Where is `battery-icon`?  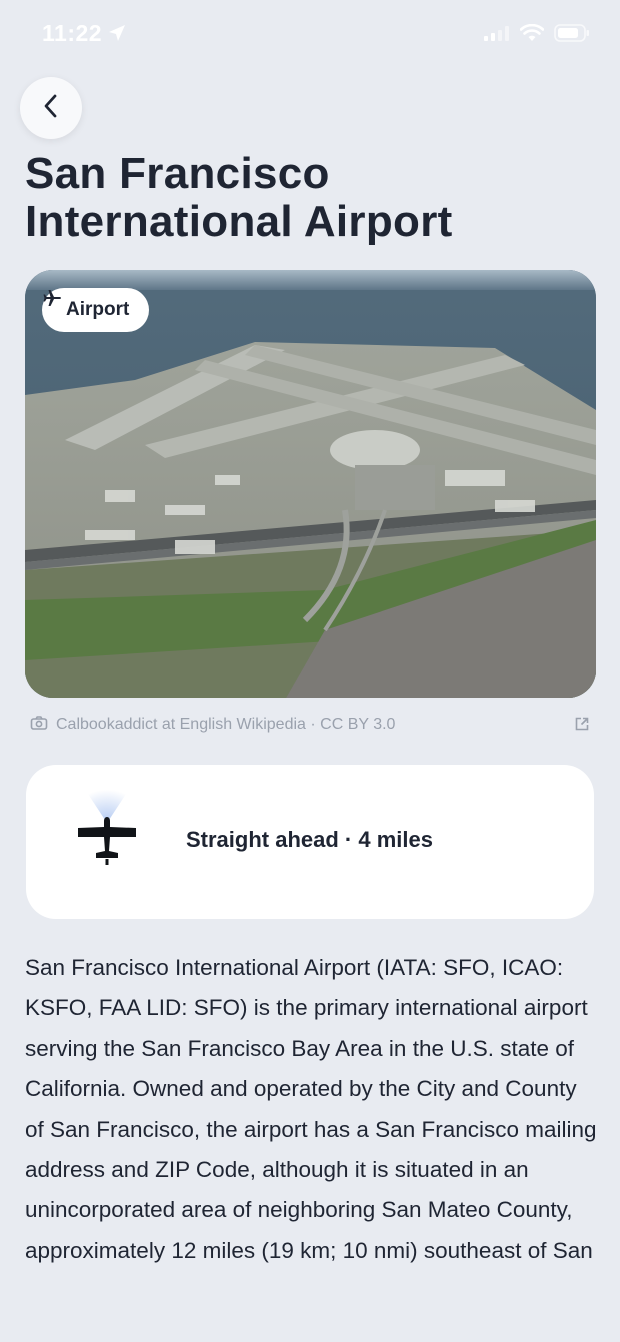 battery-icon is located at coordinates (572, 35).